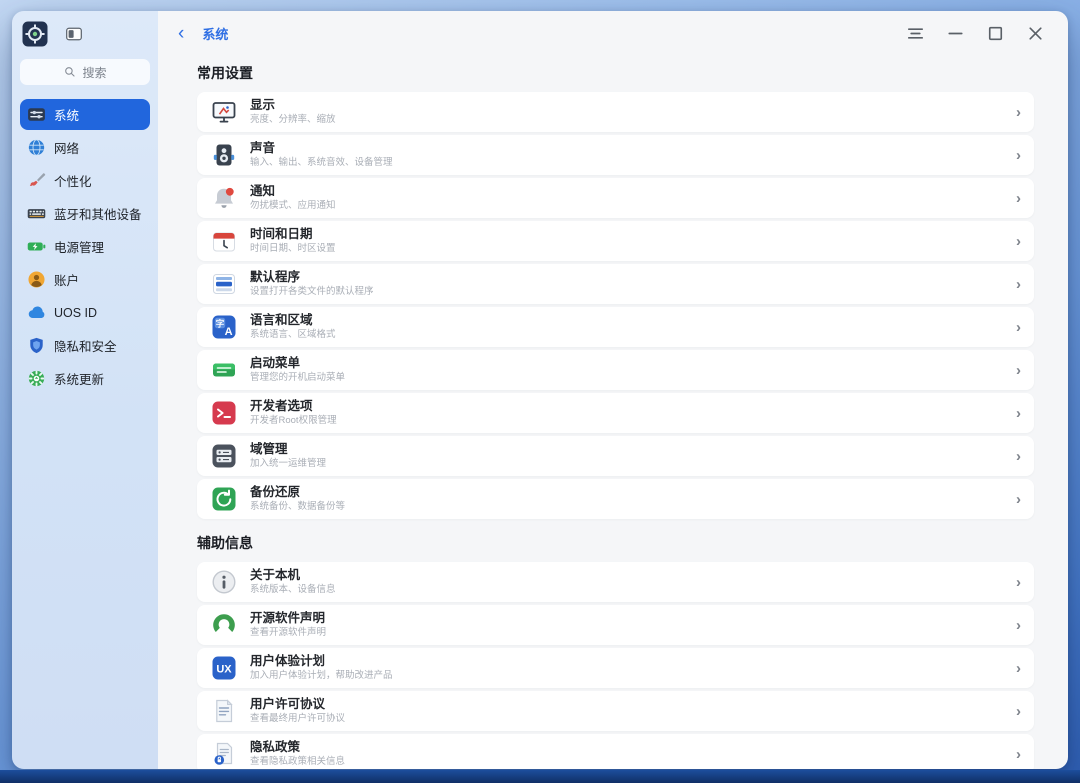 This screenshot has height=783, width=1080. I want to click on search-placeholder: 搜索, so click(94, 72).